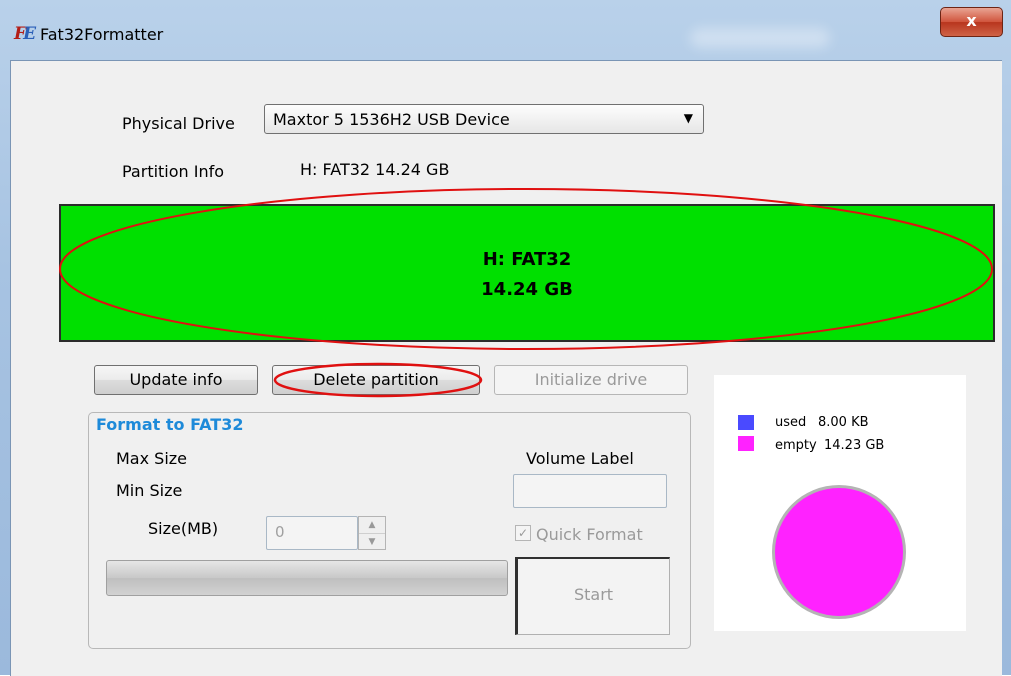 This screenshot has height=676, width=1011. What do you see at coordinates (527, 259) in the screenshot?
I see `partition-bar-name: H: FAT32` at bounding box center [527, 259].